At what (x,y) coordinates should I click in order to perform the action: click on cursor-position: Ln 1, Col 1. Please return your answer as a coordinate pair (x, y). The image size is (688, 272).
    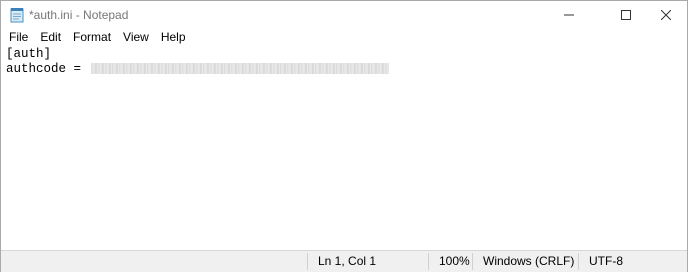
    Looking at the image, I should click on (347, 261).